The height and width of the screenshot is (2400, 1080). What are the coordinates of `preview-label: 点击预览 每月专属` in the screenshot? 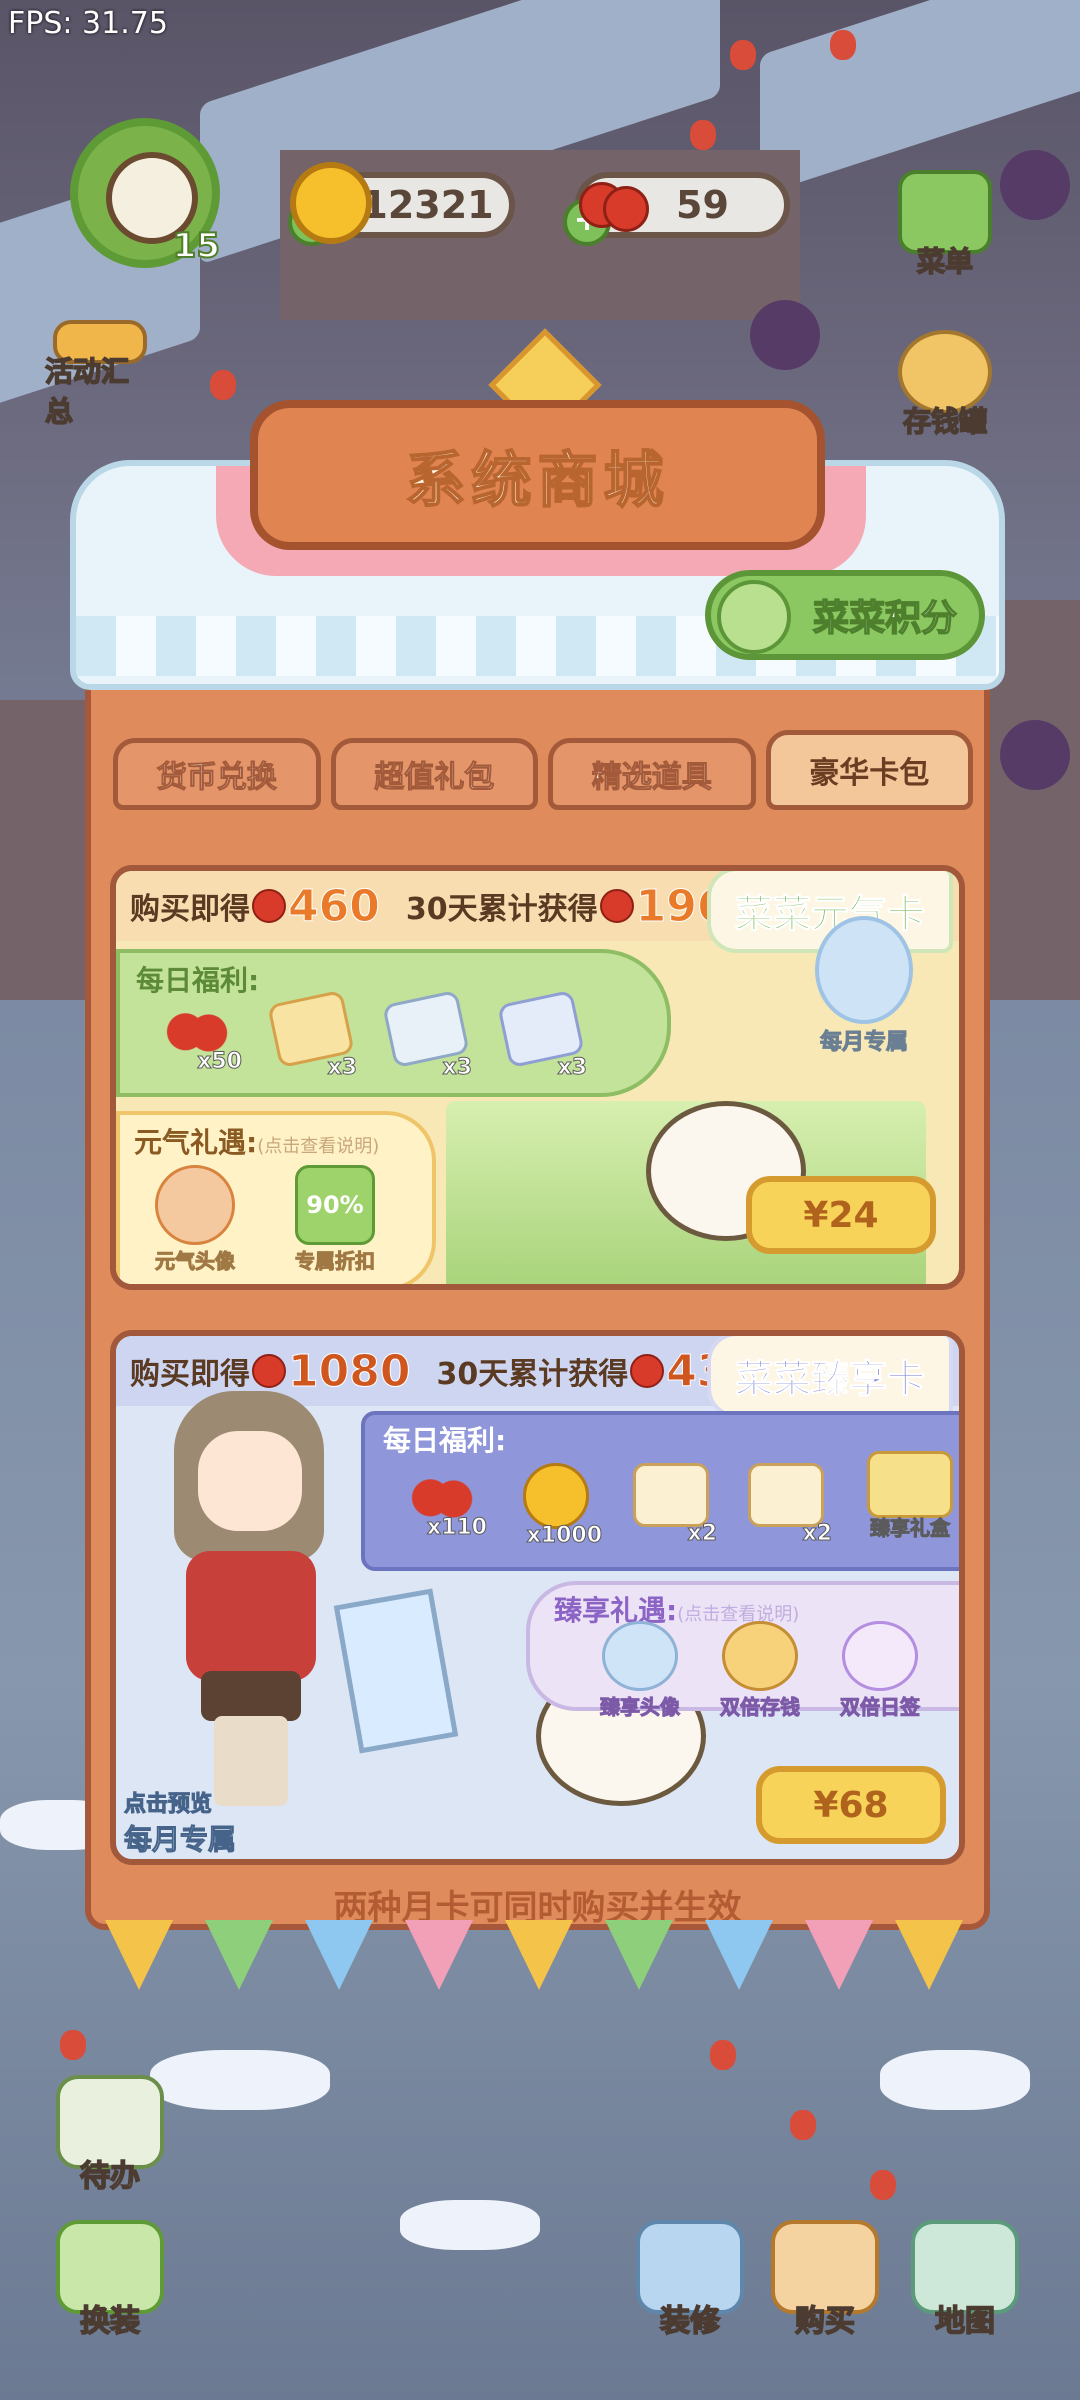 It's located at (180, 1822).